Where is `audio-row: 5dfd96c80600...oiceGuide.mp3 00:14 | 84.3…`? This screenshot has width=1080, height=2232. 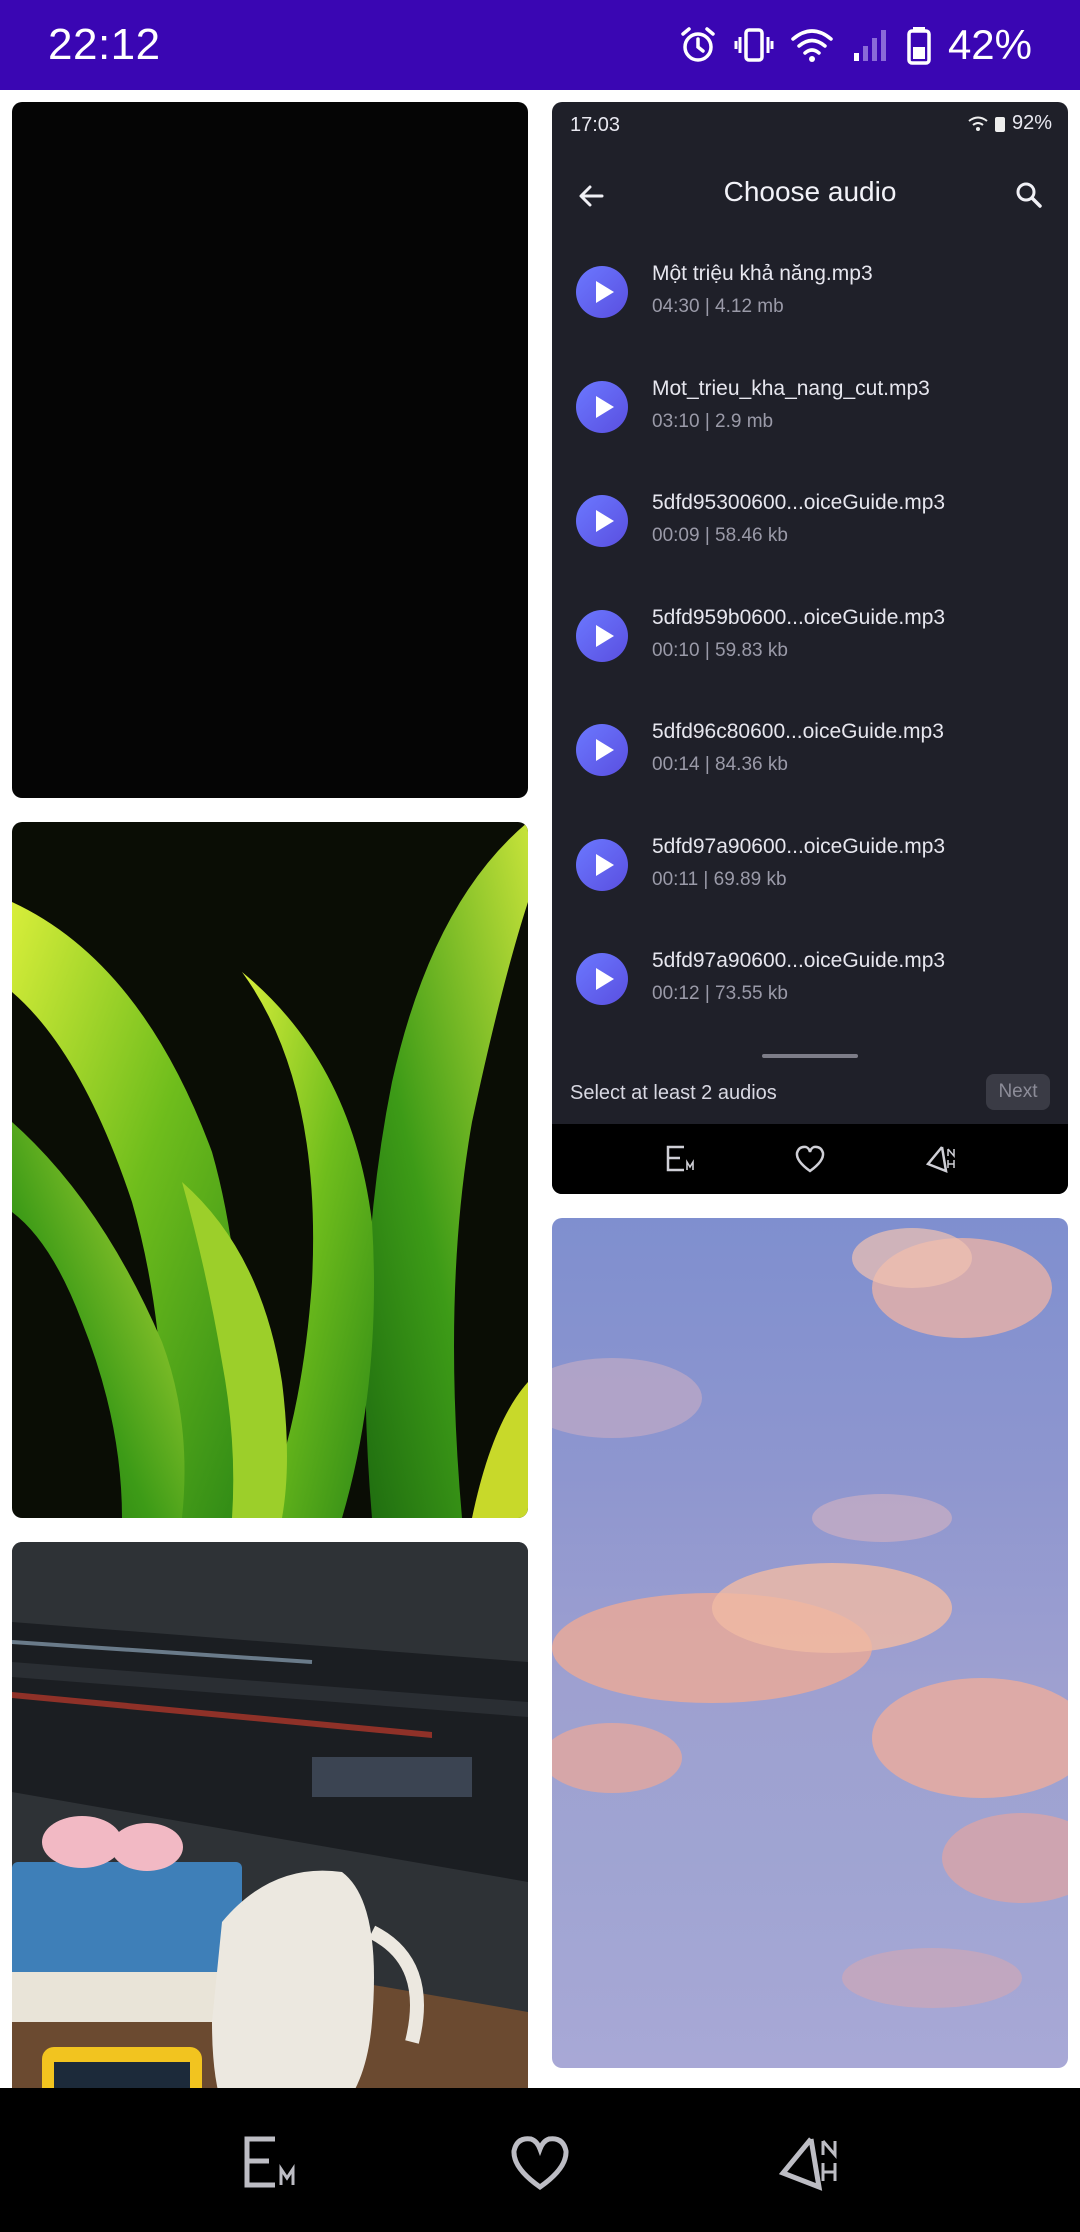 audio-row: 5dfd96c80600...oiceGuide.mp3 00:14 | 84.3… is located at coordinates (810, 757).